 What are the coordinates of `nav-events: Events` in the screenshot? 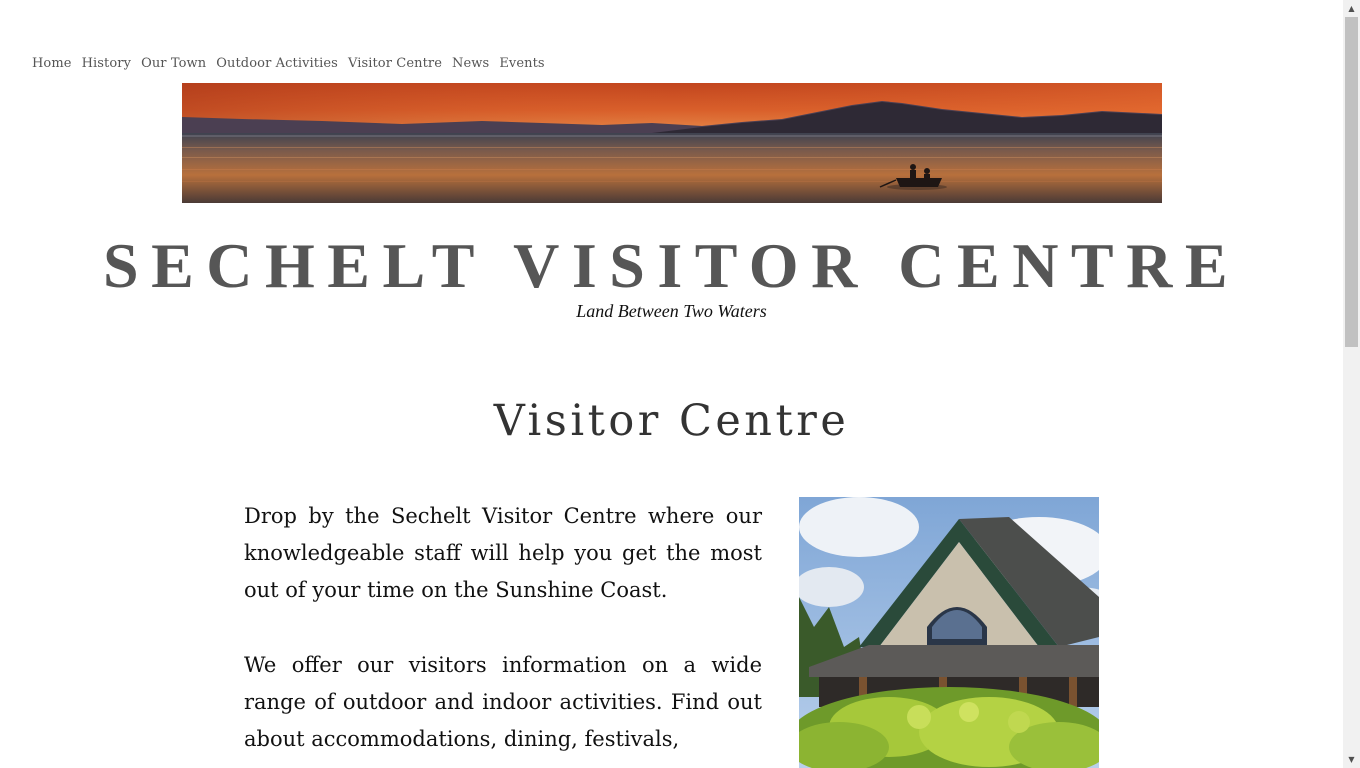 It's located at (521, 63).